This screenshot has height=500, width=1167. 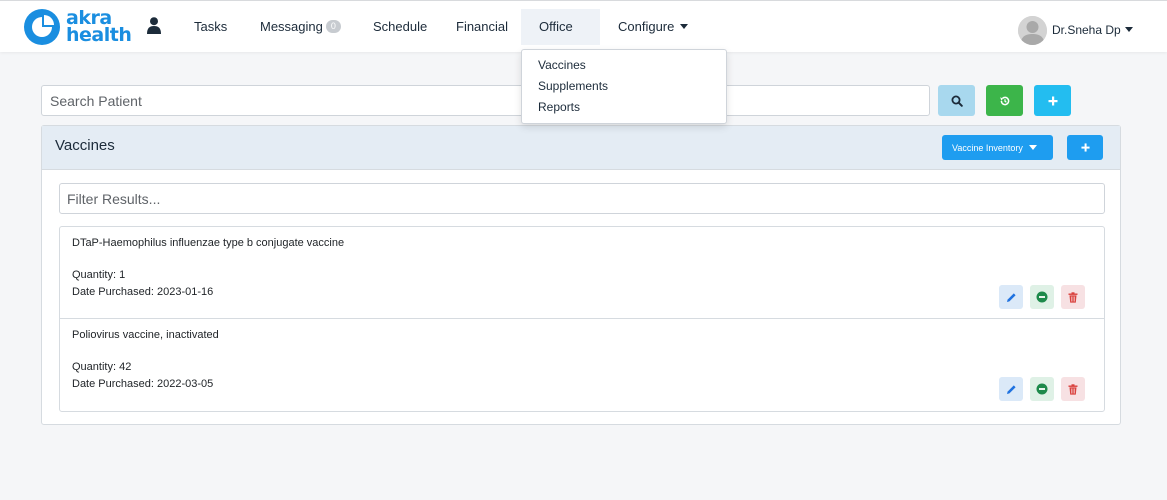 I want to click on search-icon, so click(x=957, y=101).